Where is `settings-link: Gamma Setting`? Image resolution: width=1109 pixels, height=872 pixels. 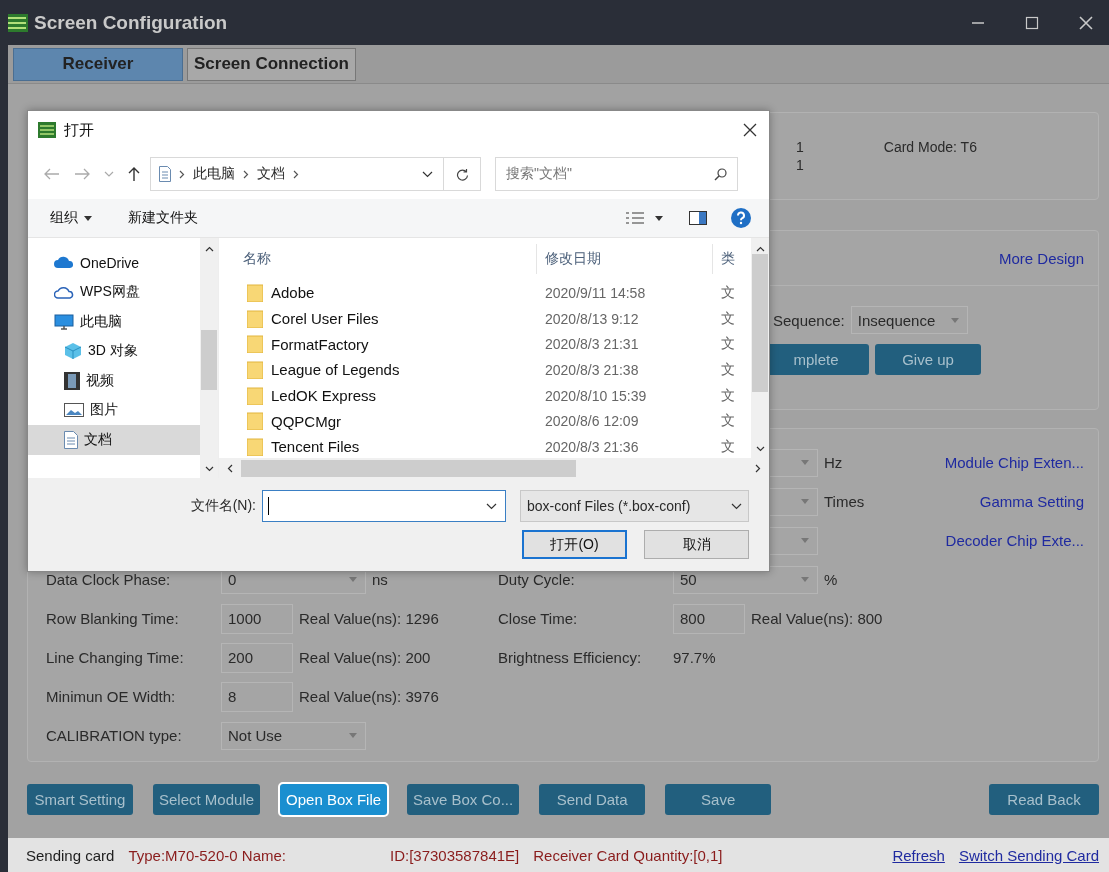 settings-link: Gamma Setting is located at coordinates (1031, 501).